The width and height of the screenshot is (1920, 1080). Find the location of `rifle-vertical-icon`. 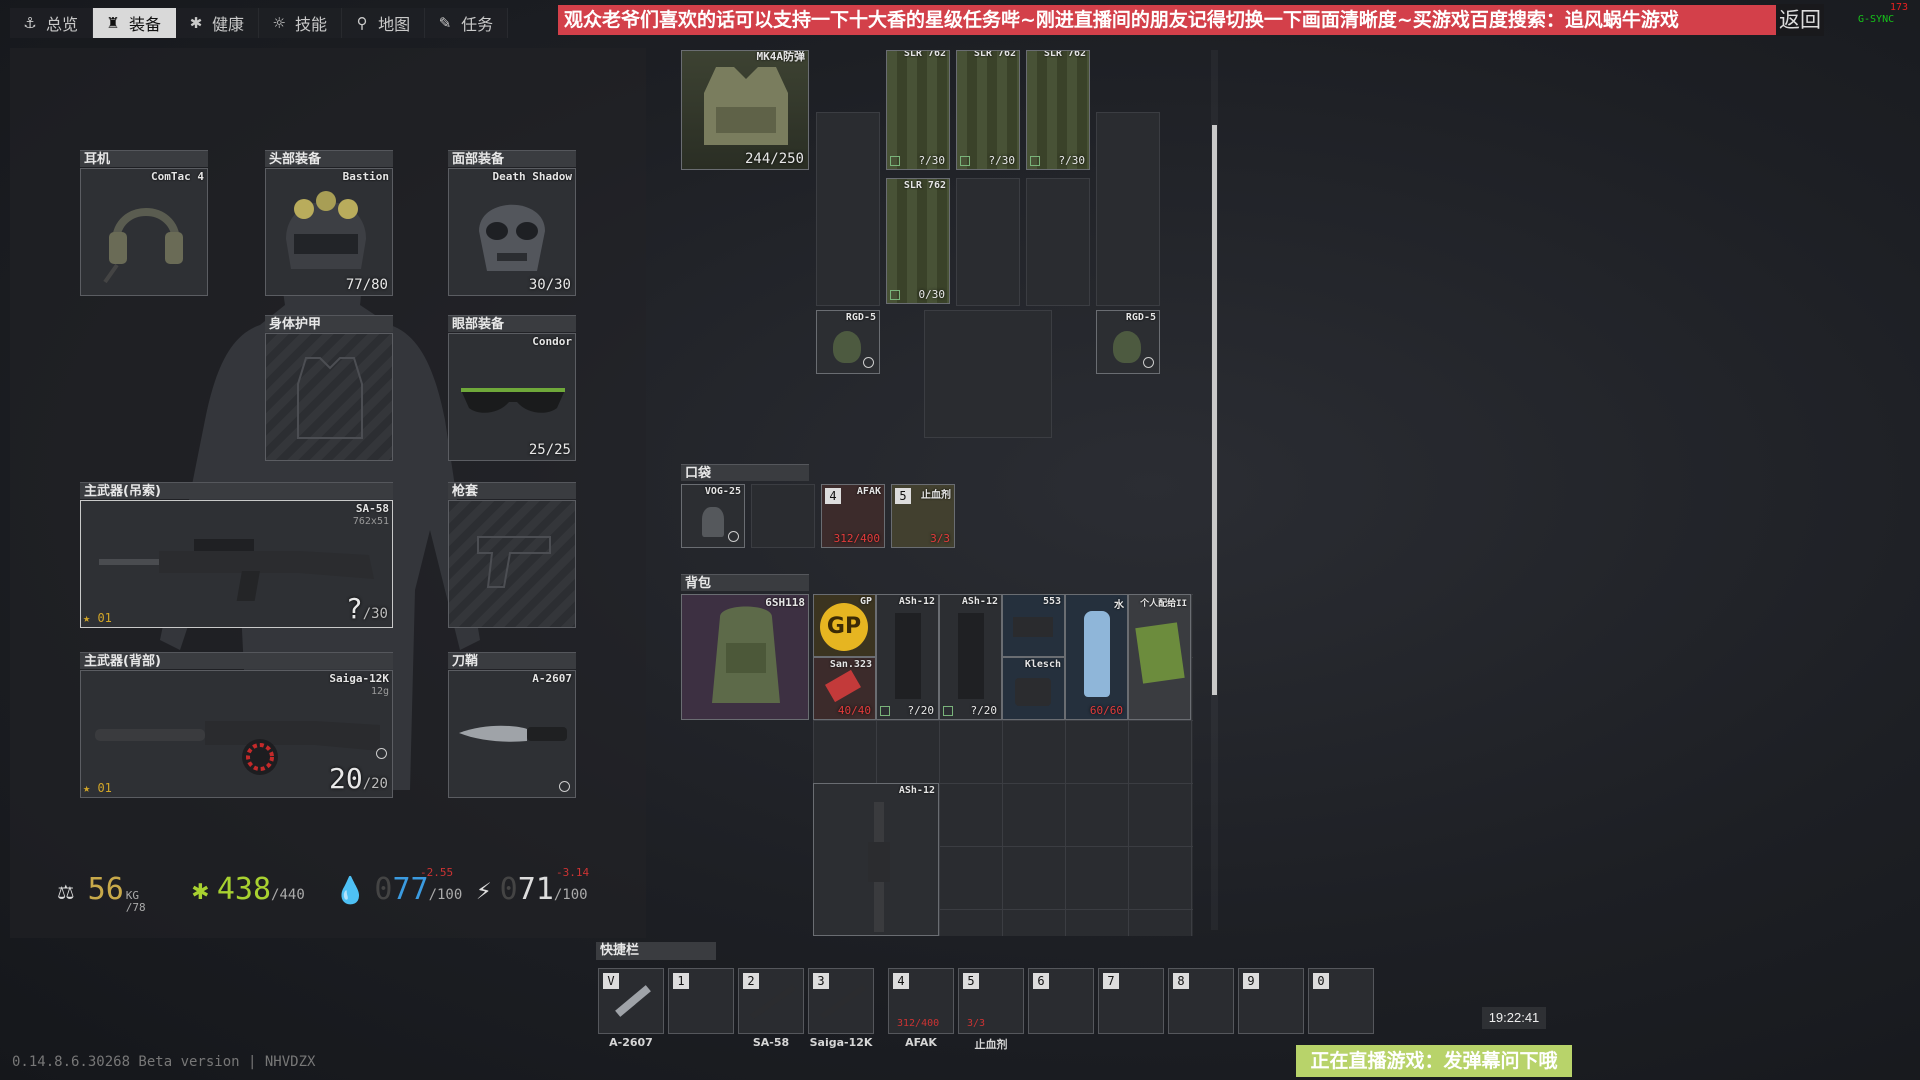

rifle-vertical-icon is located at coordinates (879, 867).